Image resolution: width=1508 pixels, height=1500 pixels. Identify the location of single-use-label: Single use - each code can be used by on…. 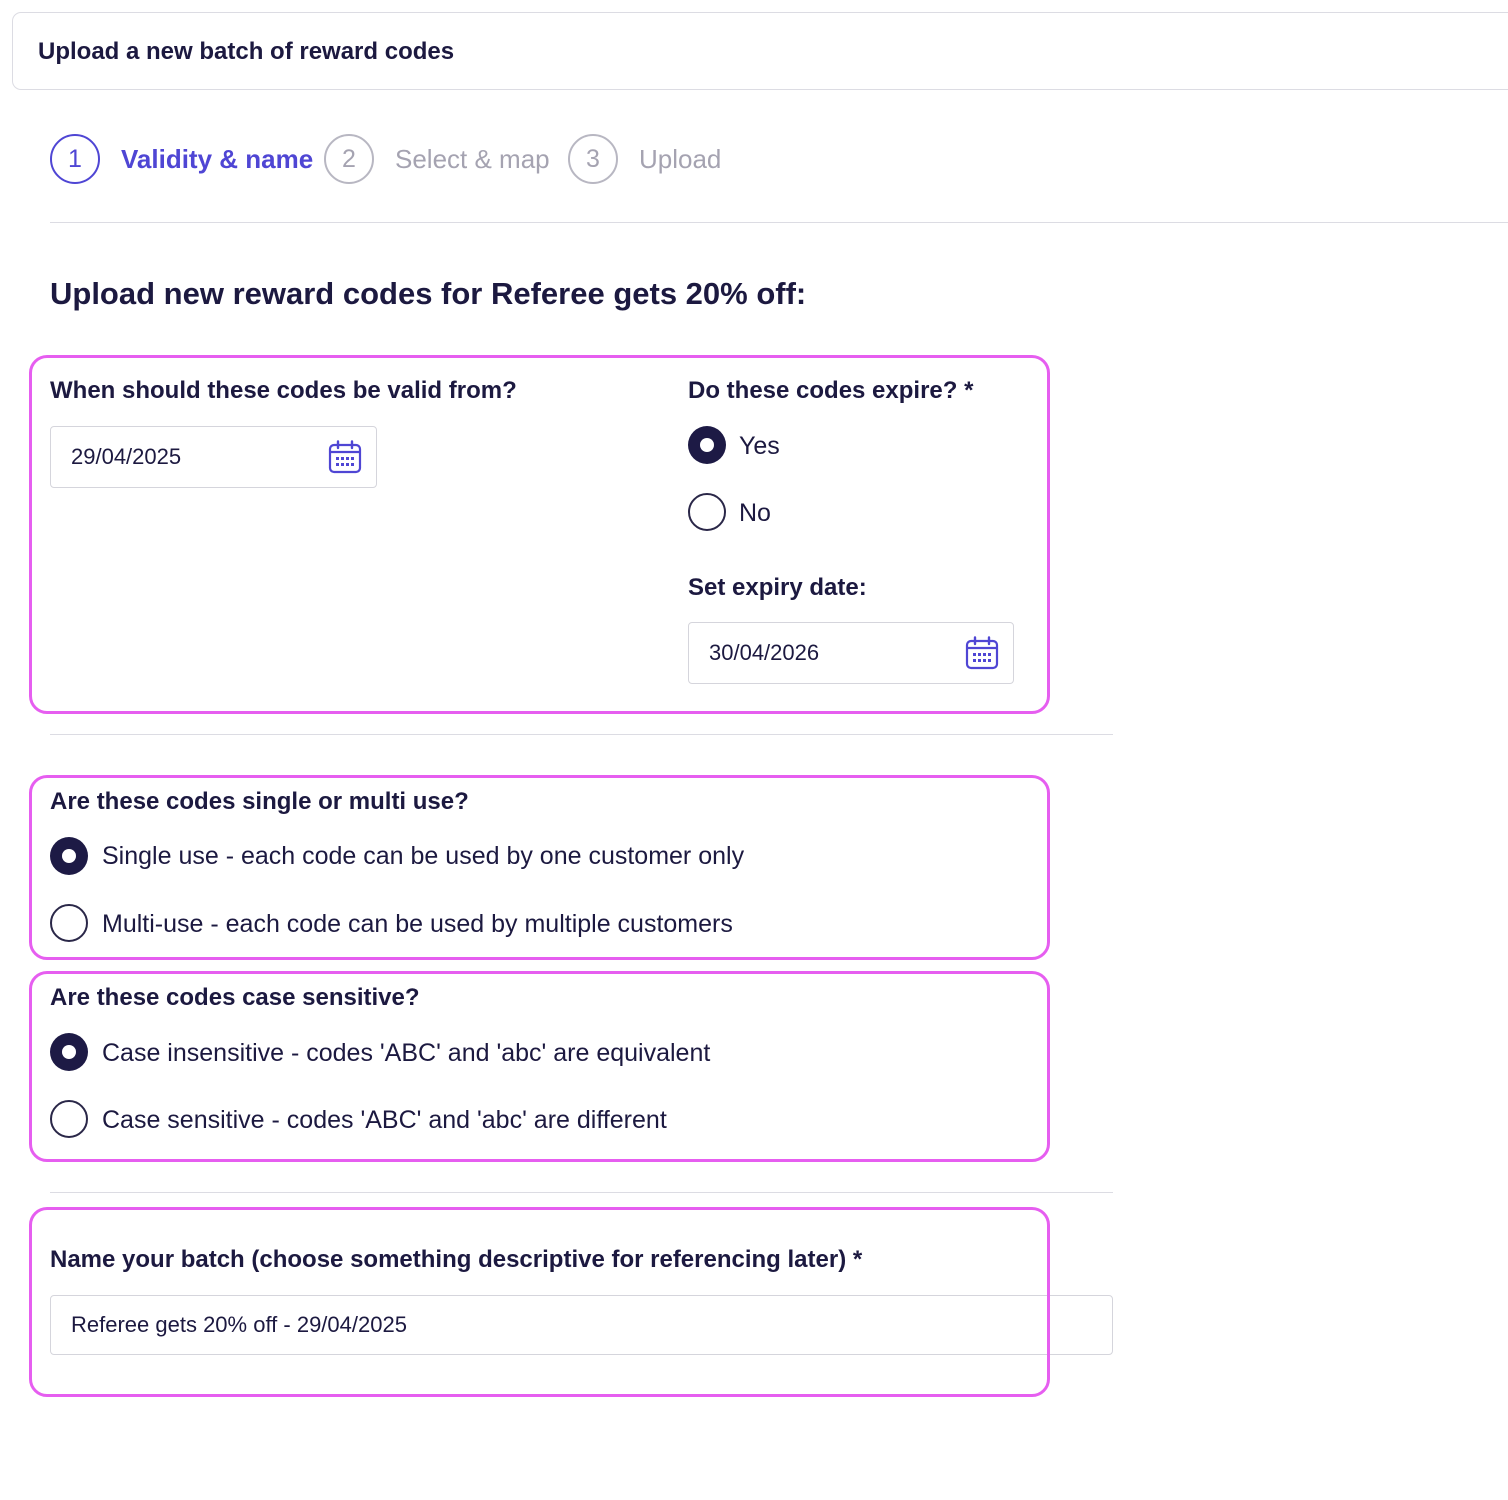
(423, 856).